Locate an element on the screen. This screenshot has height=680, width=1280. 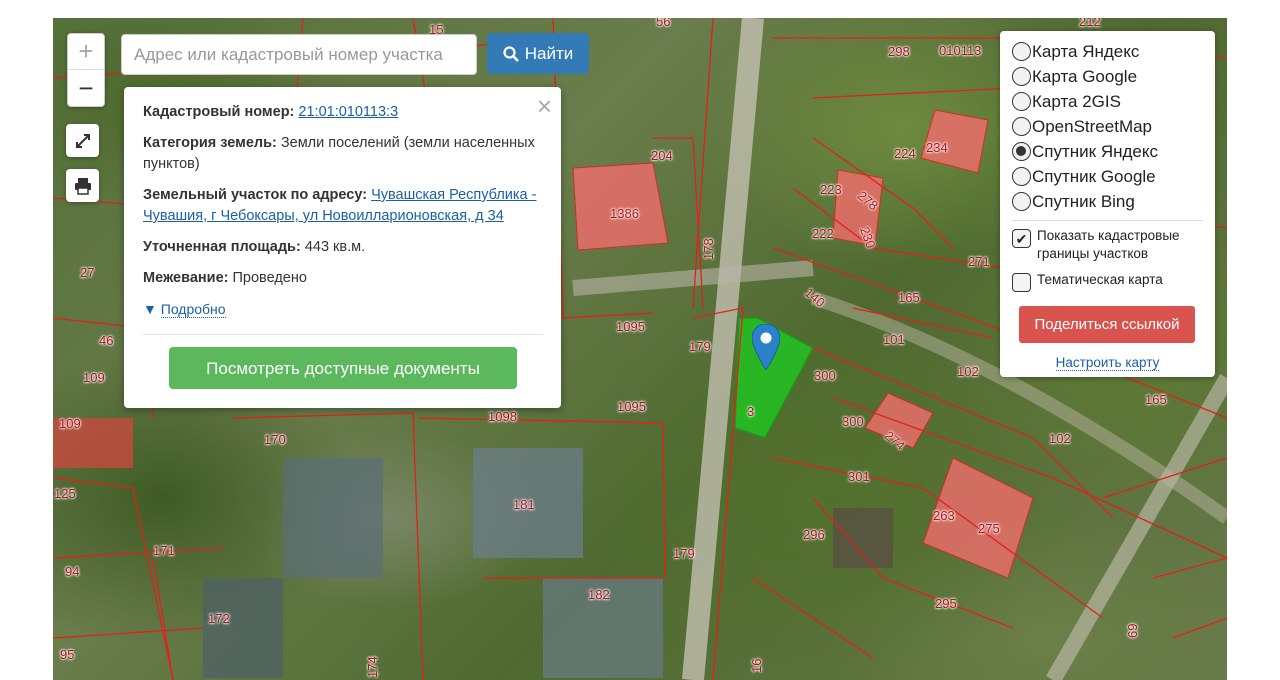
search-icon is located at coordinates (511, 53).